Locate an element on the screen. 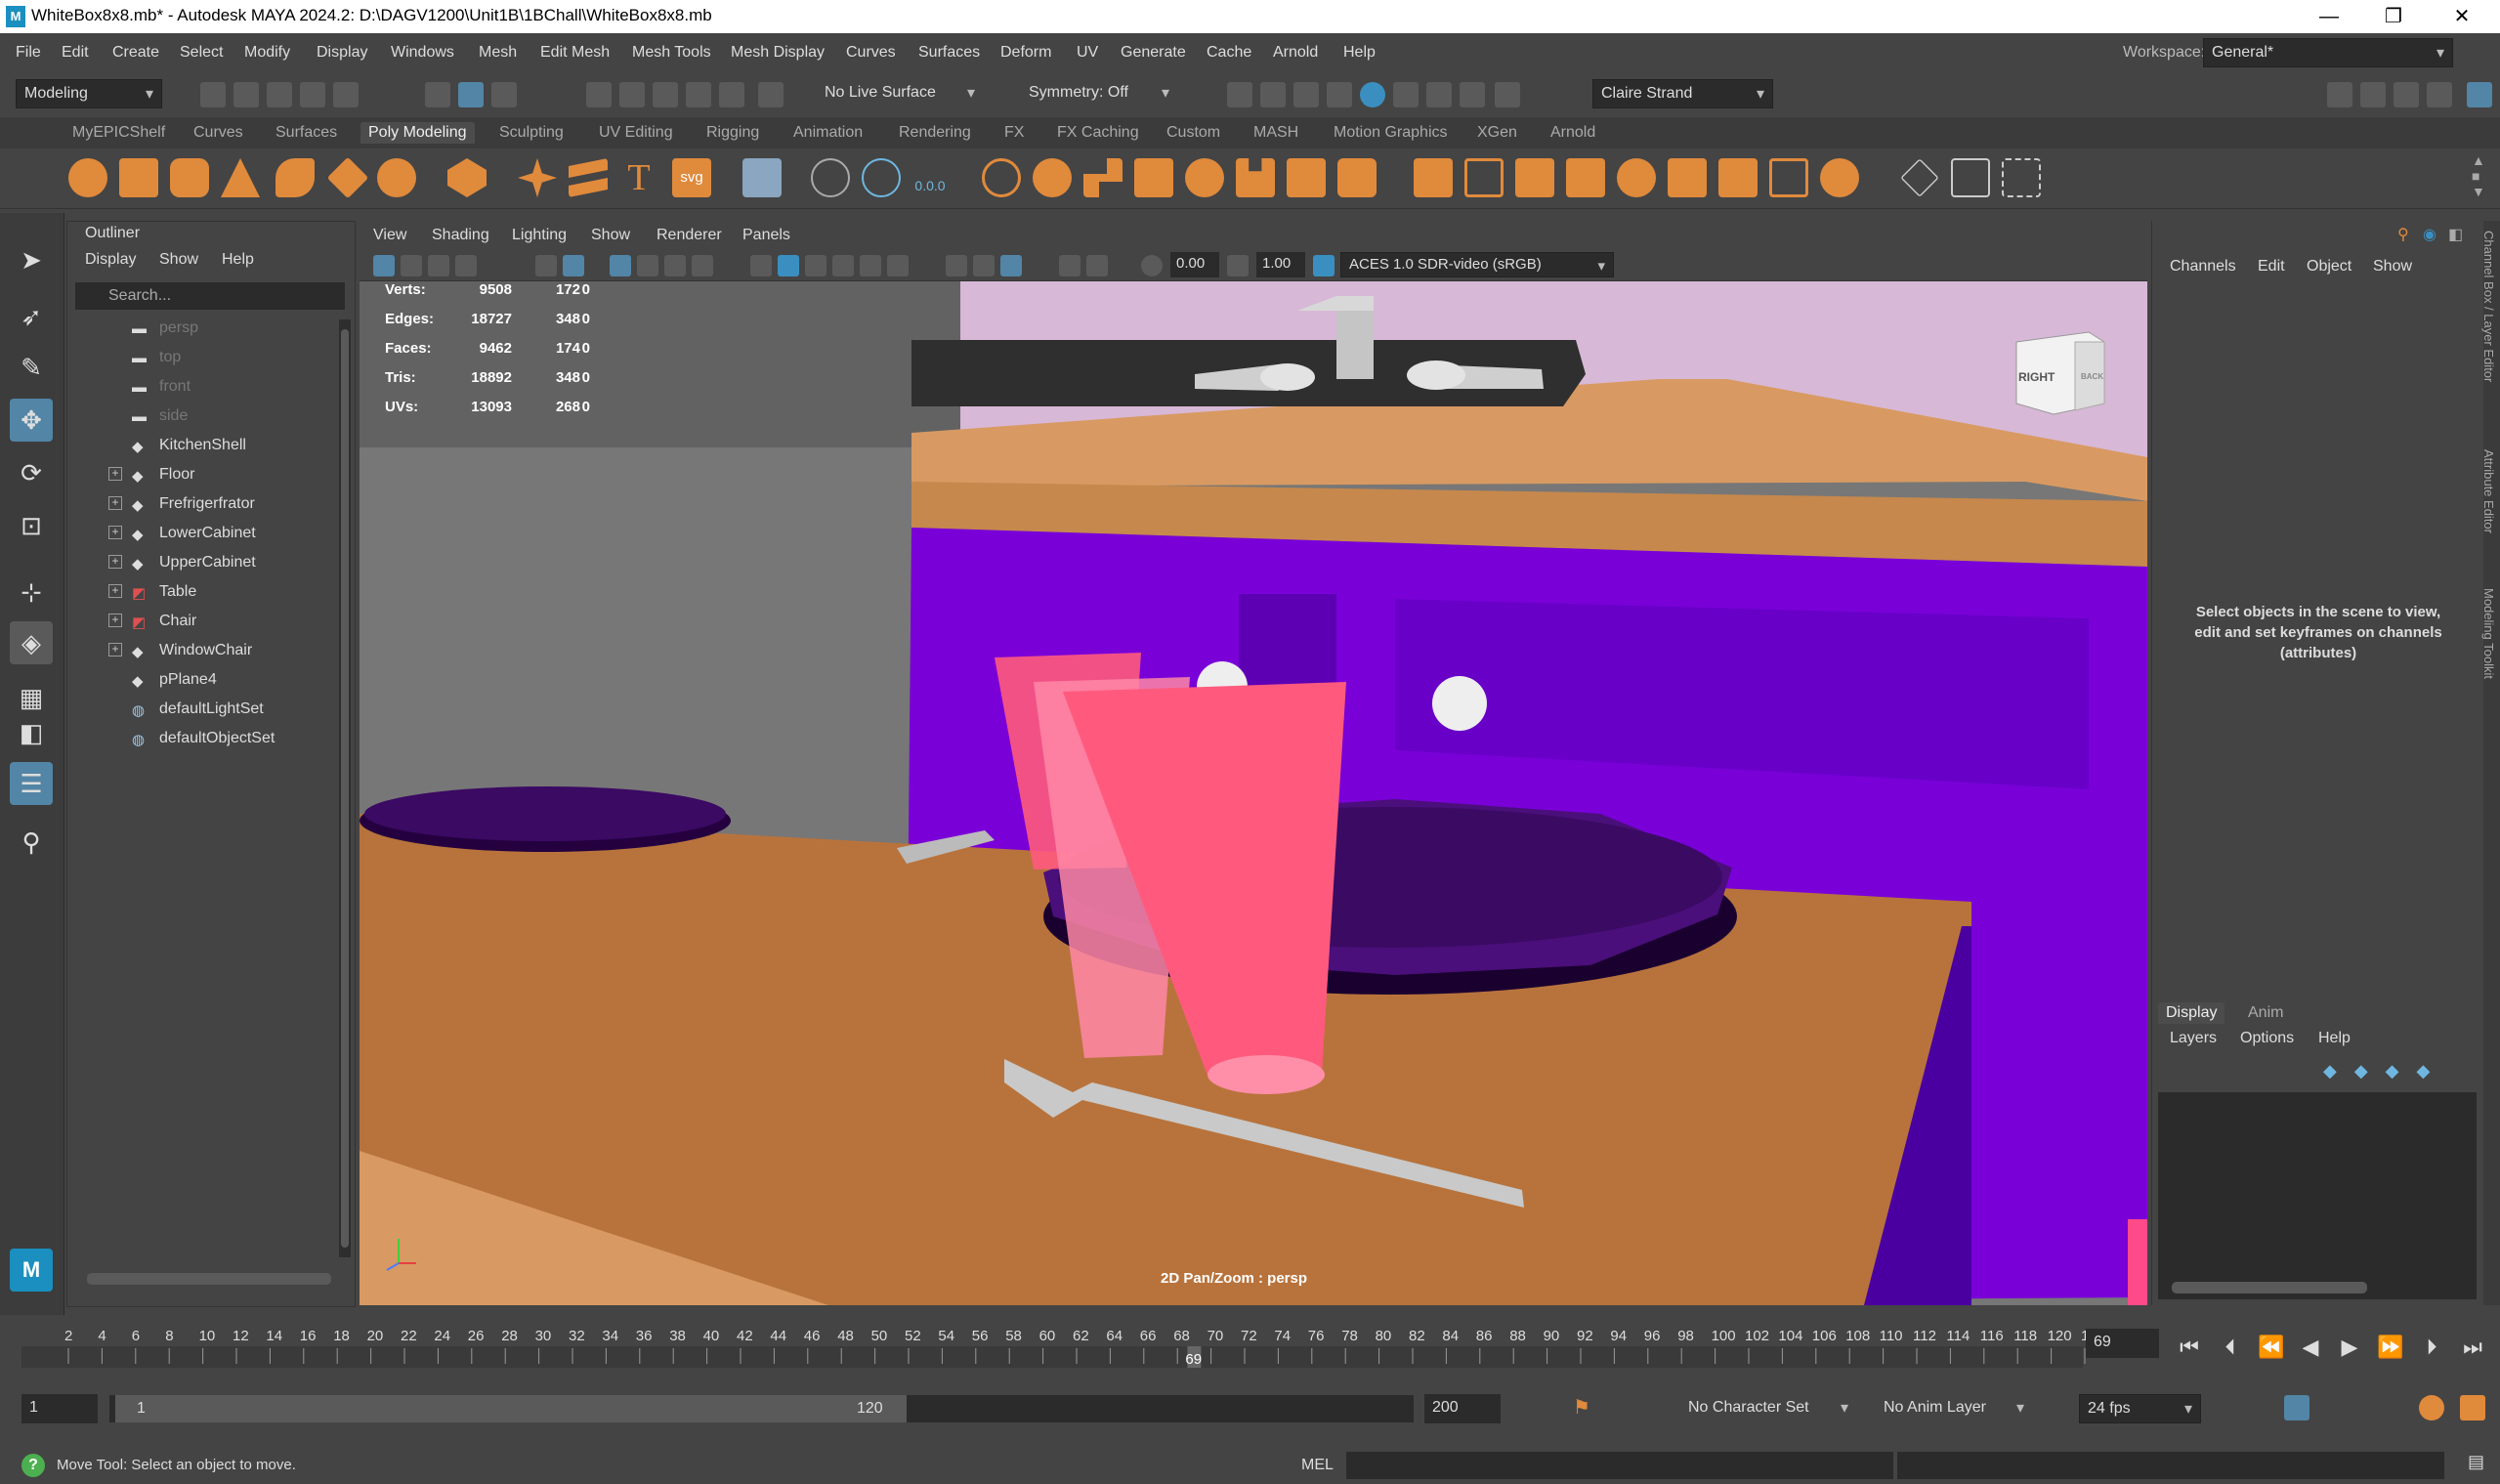 The height and width of the screenshot is (1484, 2500). shelf-tab-xgen: XGen is located at coordinates (1497, 133).